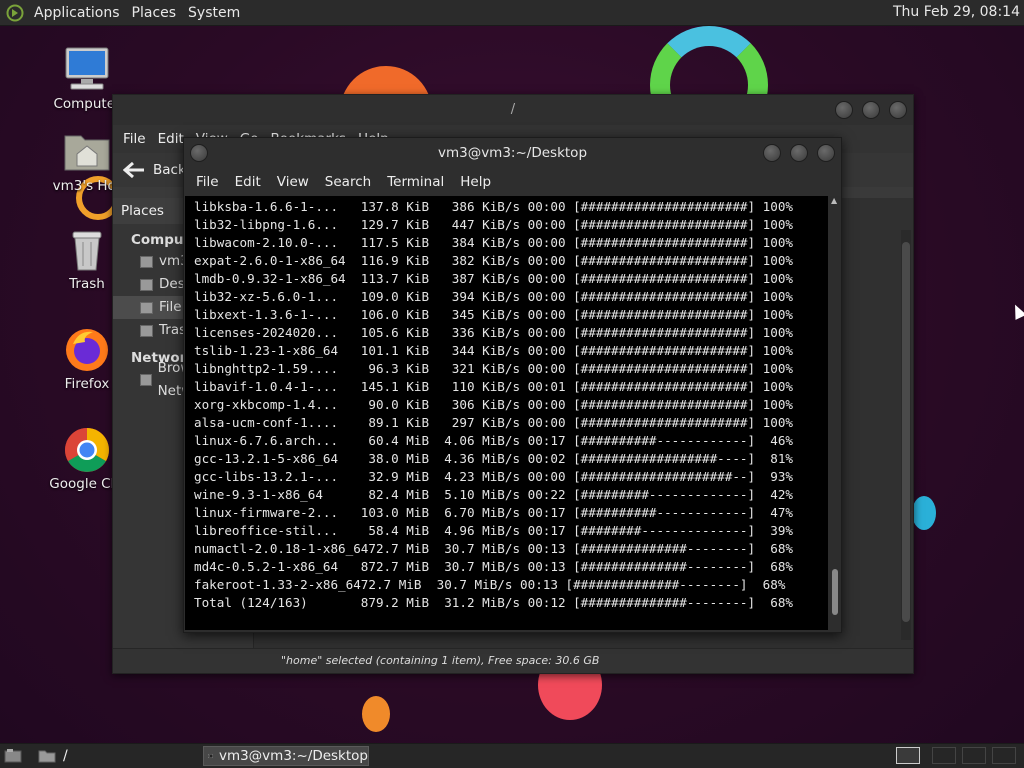  What do you see at coordinates (87, 349) in the screenshot?
I see `firefox-icon` at bounding box center [87, 349].